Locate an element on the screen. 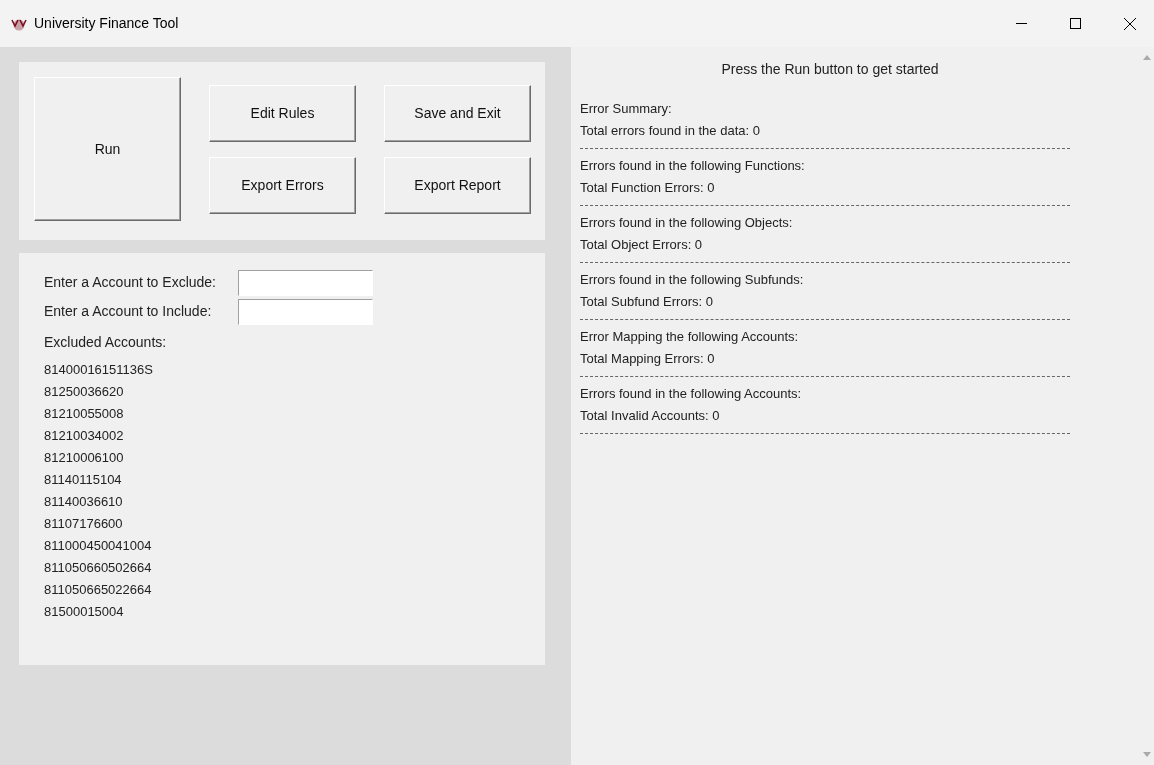  account-number: 81500015004 is located at coordinates (84, 612).